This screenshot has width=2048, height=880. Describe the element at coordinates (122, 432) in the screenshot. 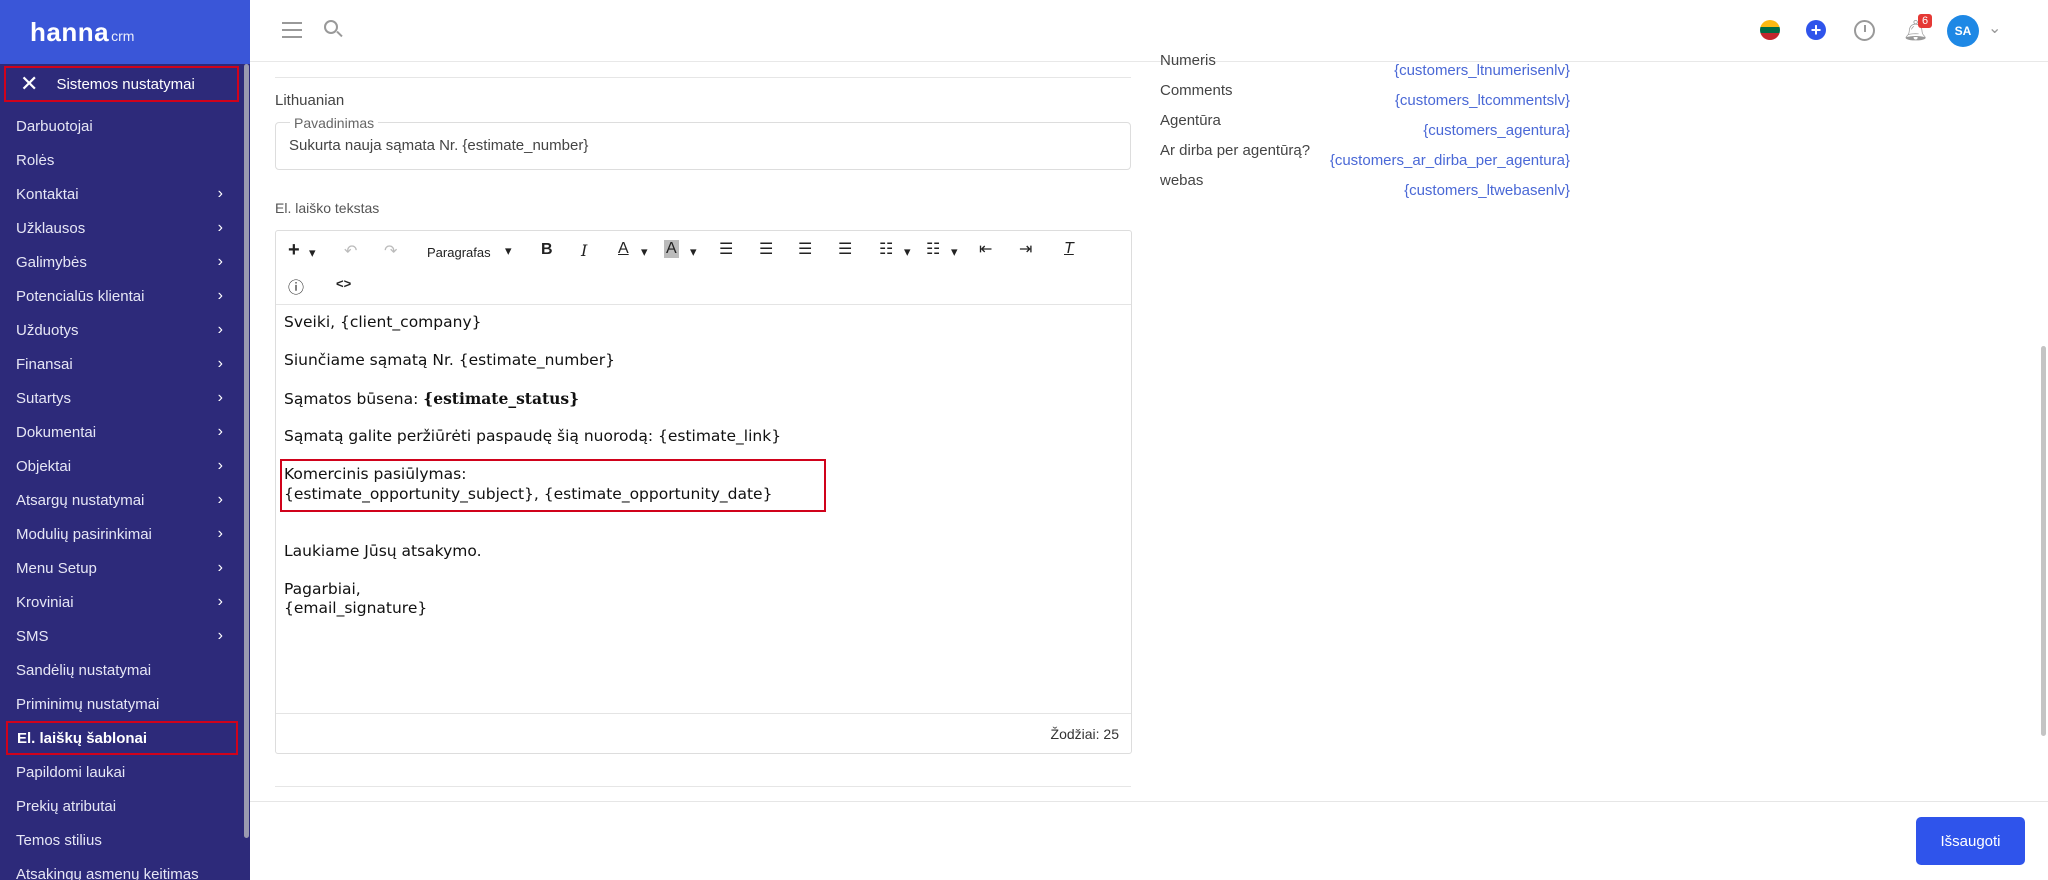

I see `sidebar-item: Dokumentai ›` at that location.